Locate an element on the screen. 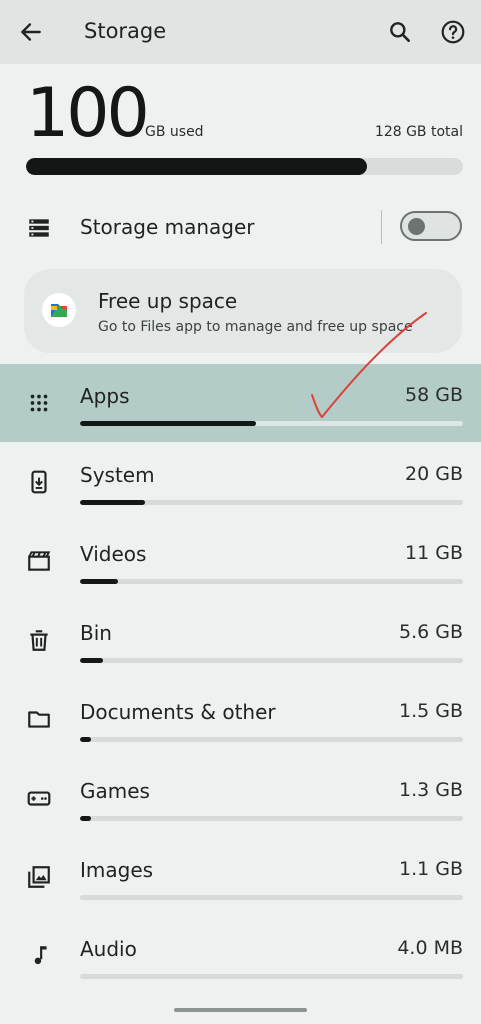 Image resolution: width=481 pixels, height=1024 pixels. category-label: Audio is located at coordinates (108, 949).